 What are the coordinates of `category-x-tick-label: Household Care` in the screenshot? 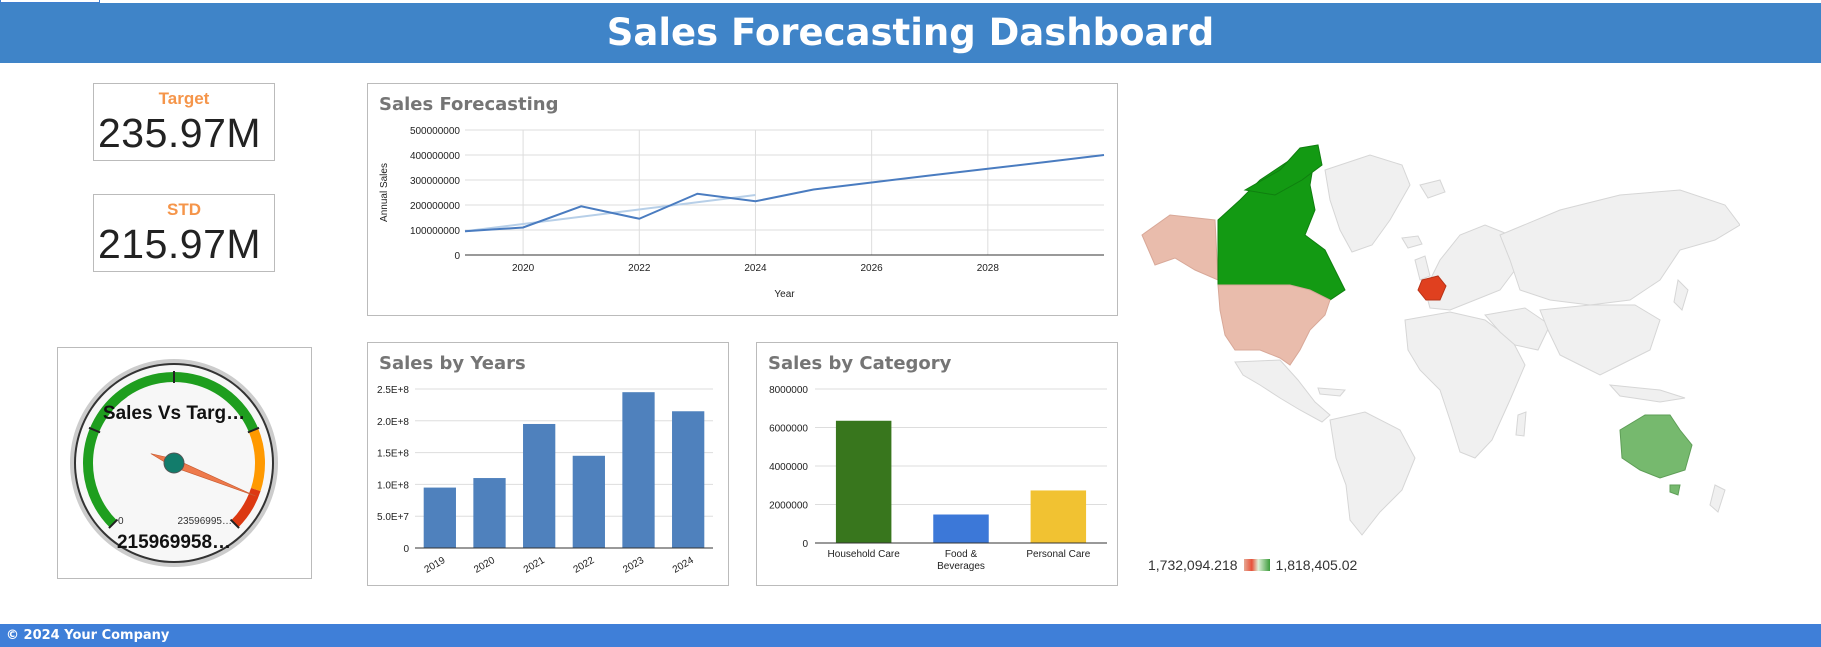 It's located at (864, 554).